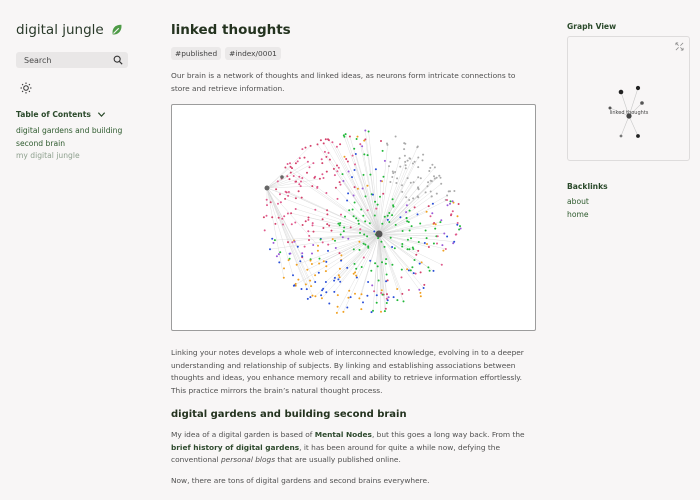 The height and width of the screenshot is (500, 700). I want to click on search-icon, so click(118, 60).